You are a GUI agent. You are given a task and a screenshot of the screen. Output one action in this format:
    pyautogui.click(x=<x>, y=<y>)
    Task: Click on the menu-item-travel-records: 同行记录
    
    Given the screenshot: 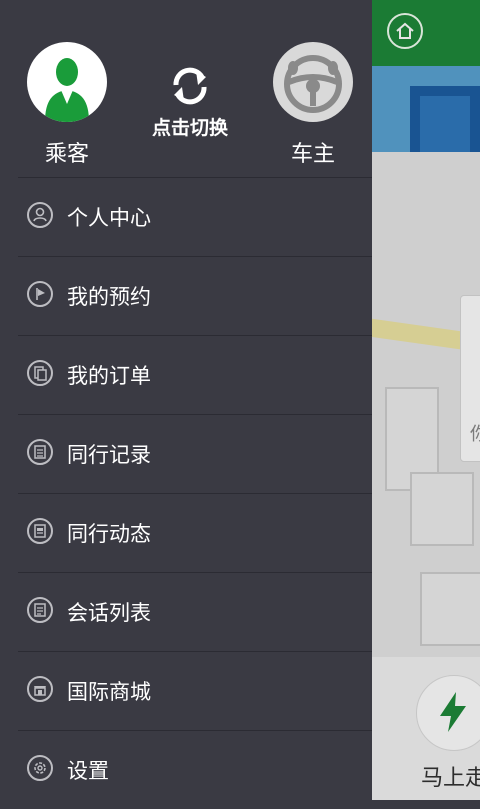 What is the action you would take?
    pyautogui.click(x=186, y=454)
    